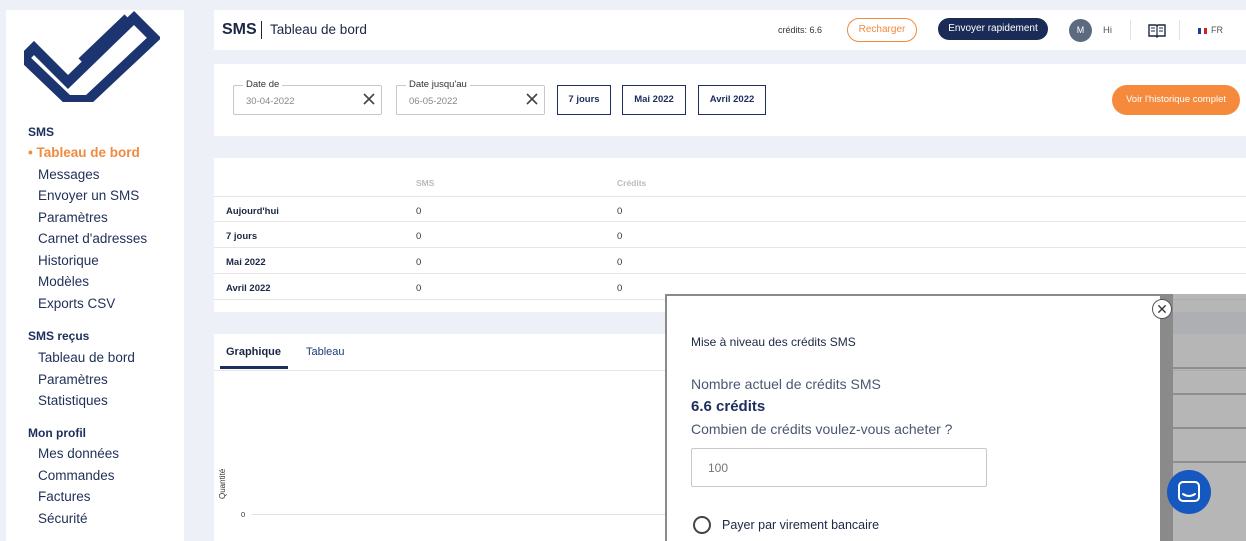  What do you see at coordinates (63, 518) in the screenshot?
I see `sidebar-item-security: Sécurité` at bounding box center [63, 518].